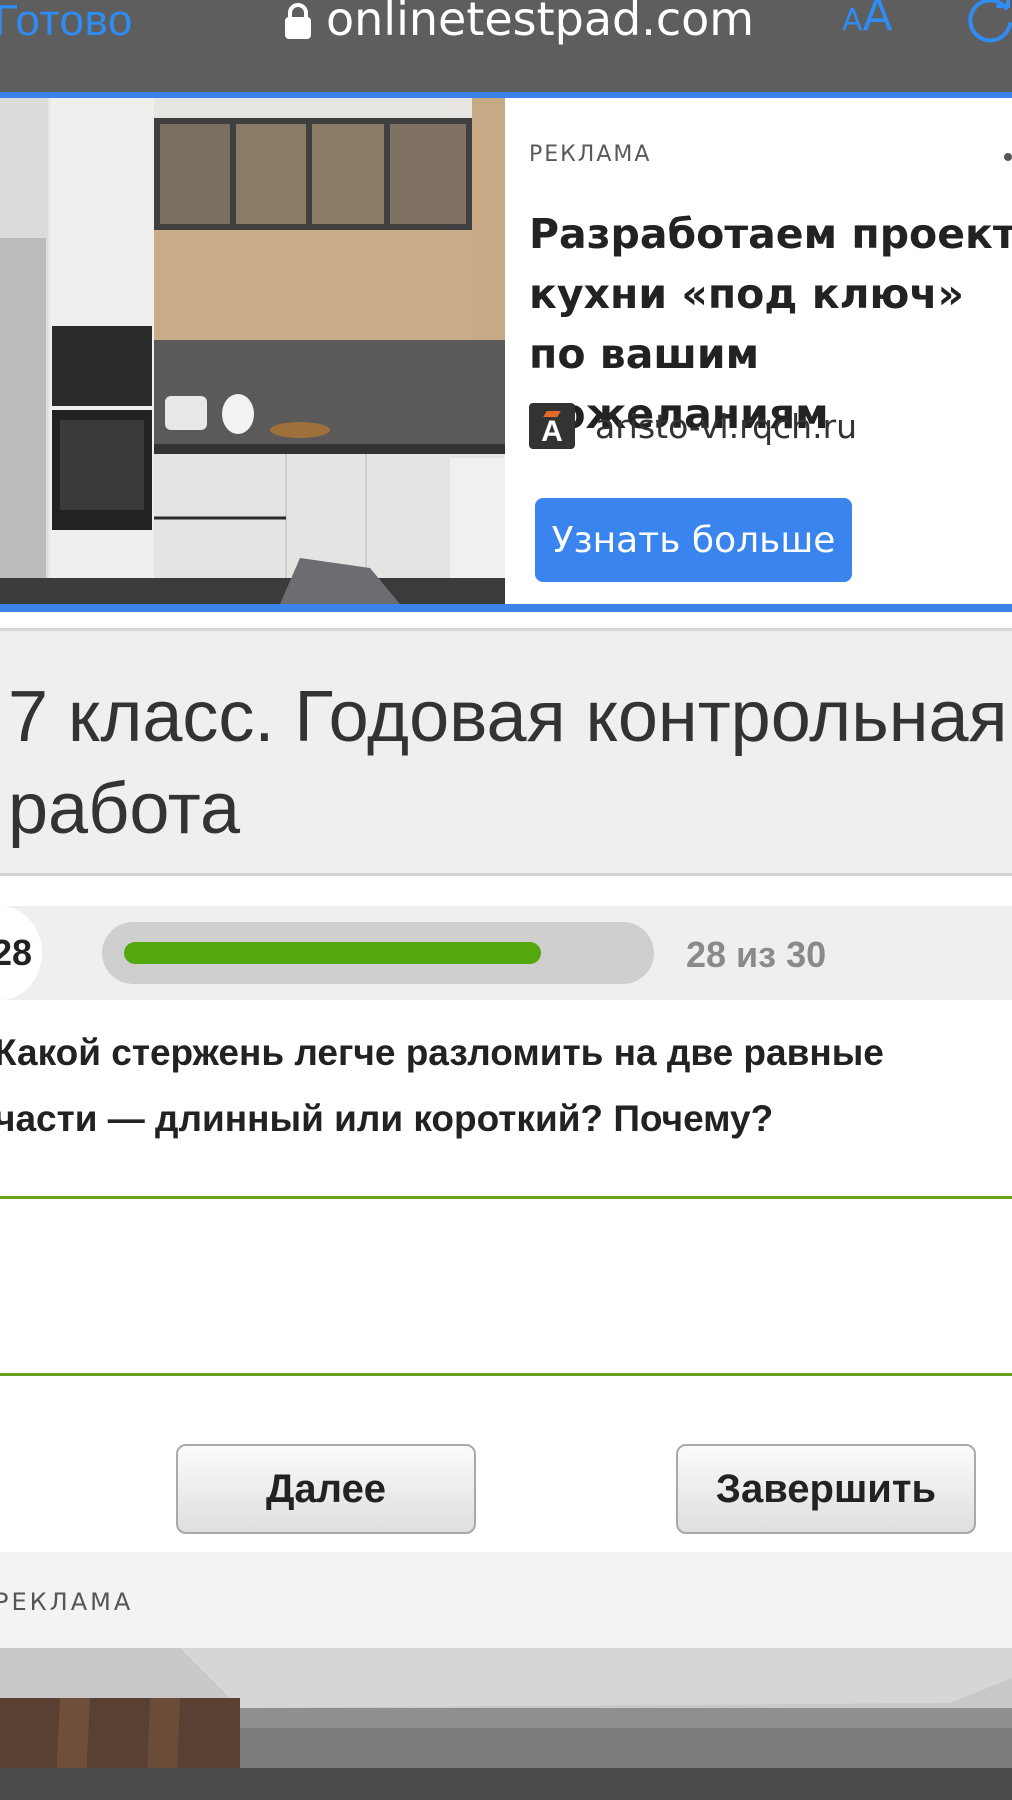 The height and width of the screenshot is (1800, 1012). Describe the element at coordinates (506, 1286) in the screenshot. I see `answer-textarea` at that location.